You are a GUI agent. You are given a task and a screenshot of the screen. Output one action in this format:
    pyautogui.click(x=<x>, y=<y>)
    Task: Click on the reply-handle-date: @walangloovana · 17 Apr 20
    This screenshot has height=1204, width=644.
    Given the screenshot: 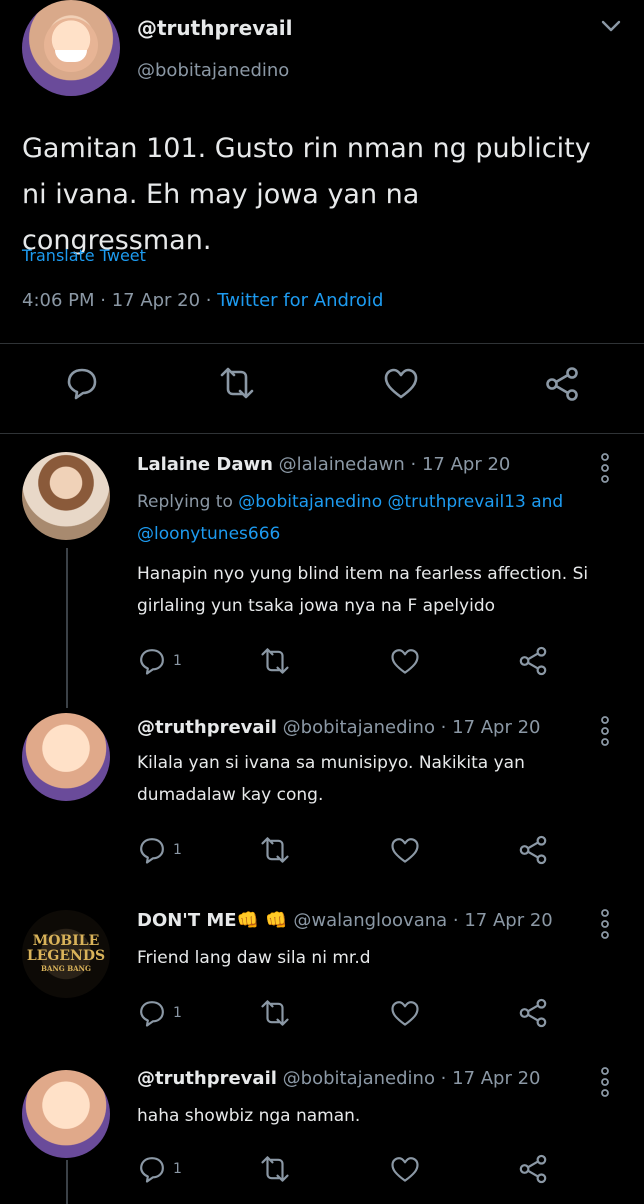 What is the action you would take?
    pyautogui.click(x=422, y=920)
    